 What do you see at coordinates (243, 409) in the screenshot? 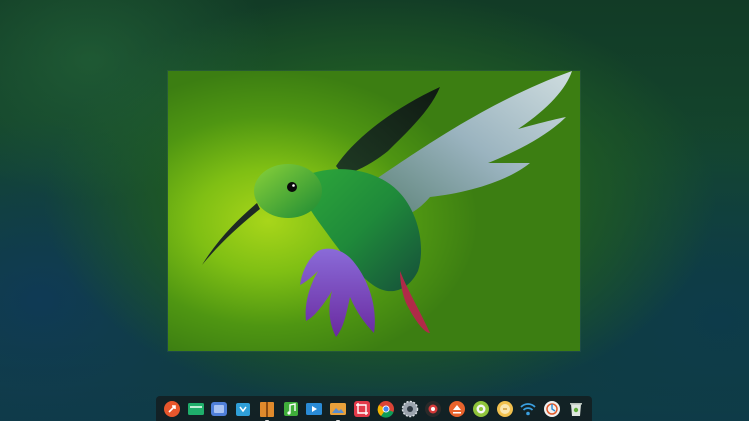
I see `app-store-icon` at bounding box center [243, 409].